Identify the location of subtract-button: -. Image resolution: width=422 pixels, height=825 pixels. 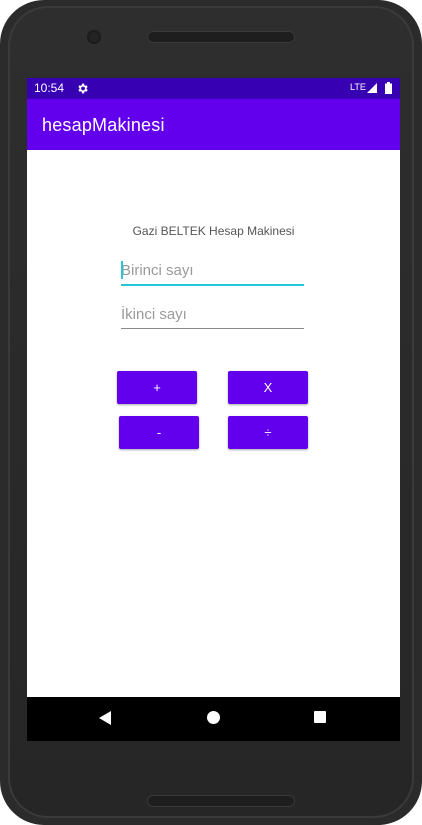
(159, 432).